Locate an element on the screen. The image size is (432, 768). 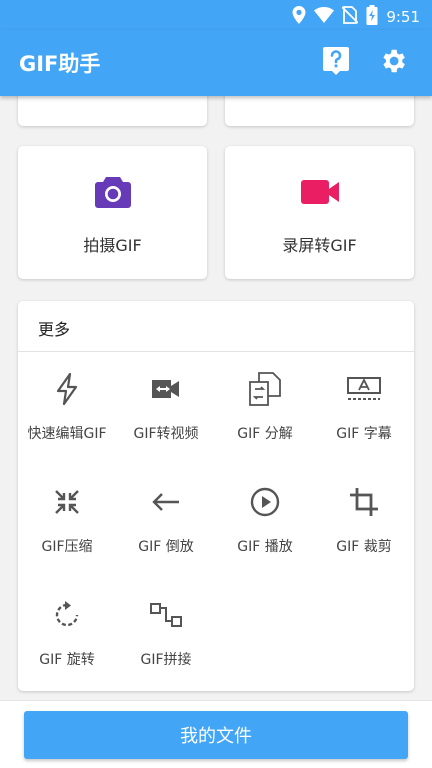
record-screen-tile: 录屏转GIF is located at coordinates (319, 212).